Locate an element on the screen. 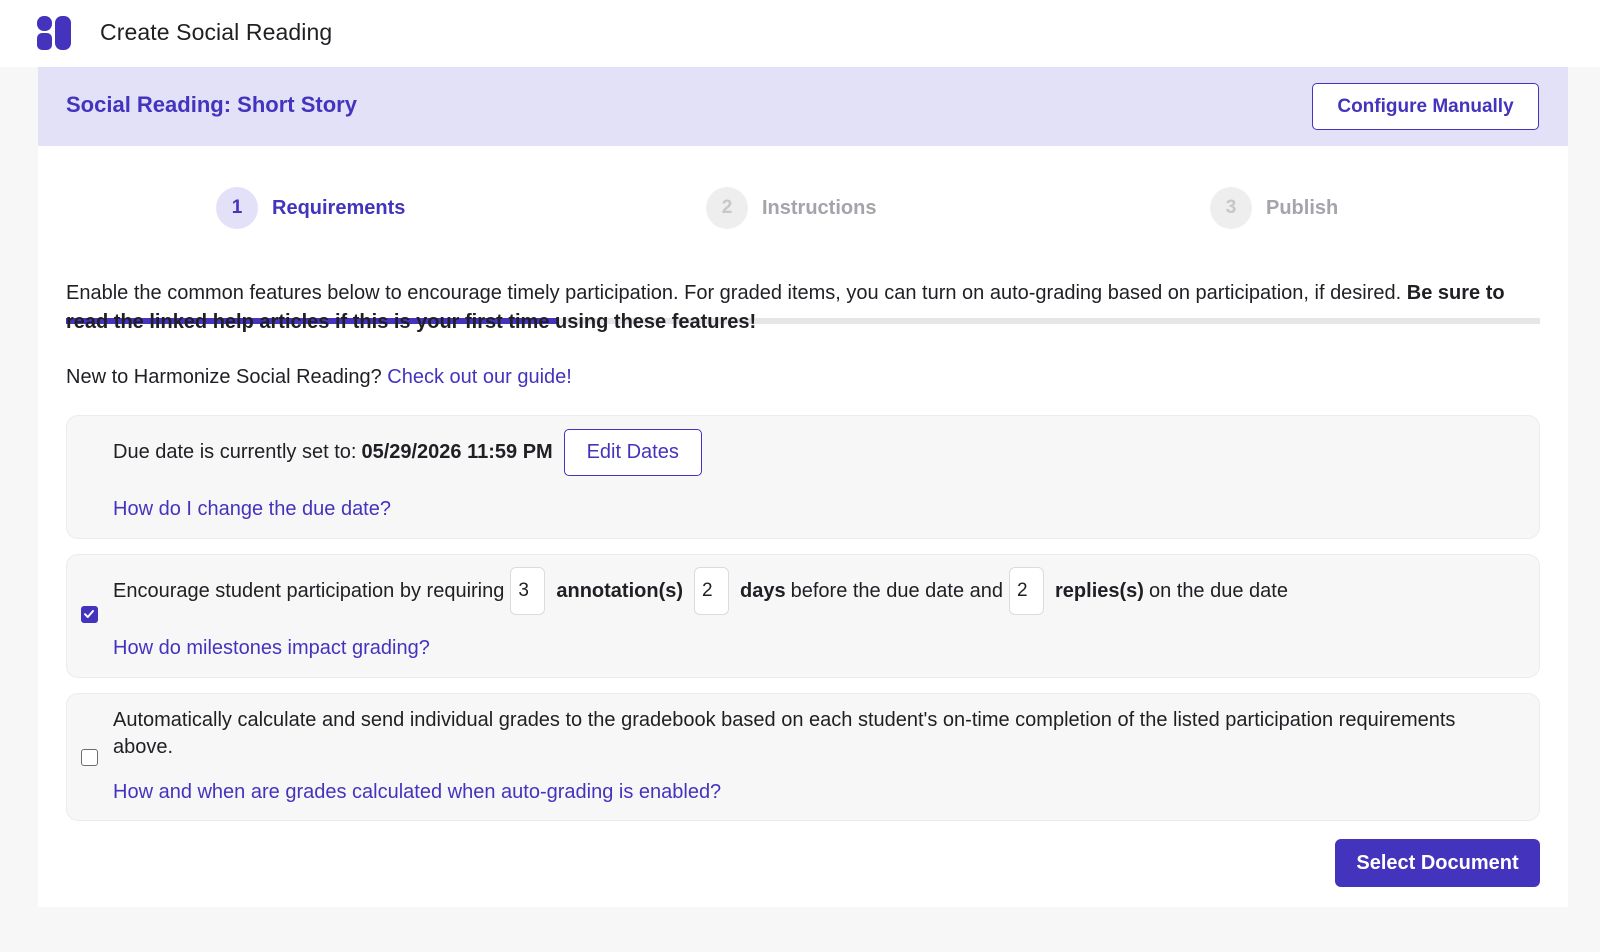 The height and width of the screenshot is (952, 1600). milestones-checkbox is located at coordinates (89, 614).